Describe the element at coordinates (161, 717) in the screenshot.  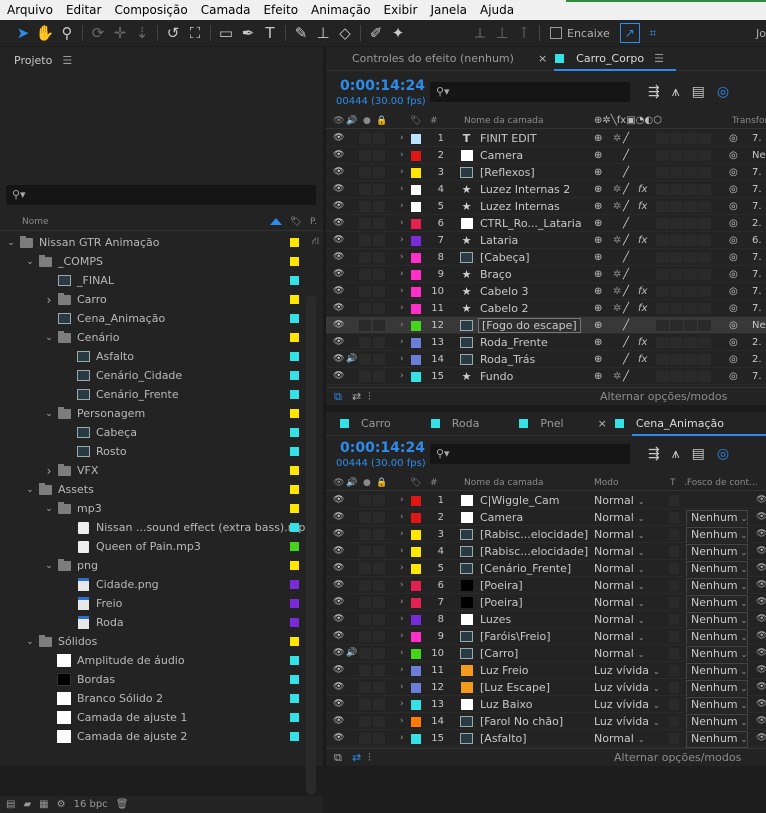
I see `project-item: Camada de ajuste 1` at that location.